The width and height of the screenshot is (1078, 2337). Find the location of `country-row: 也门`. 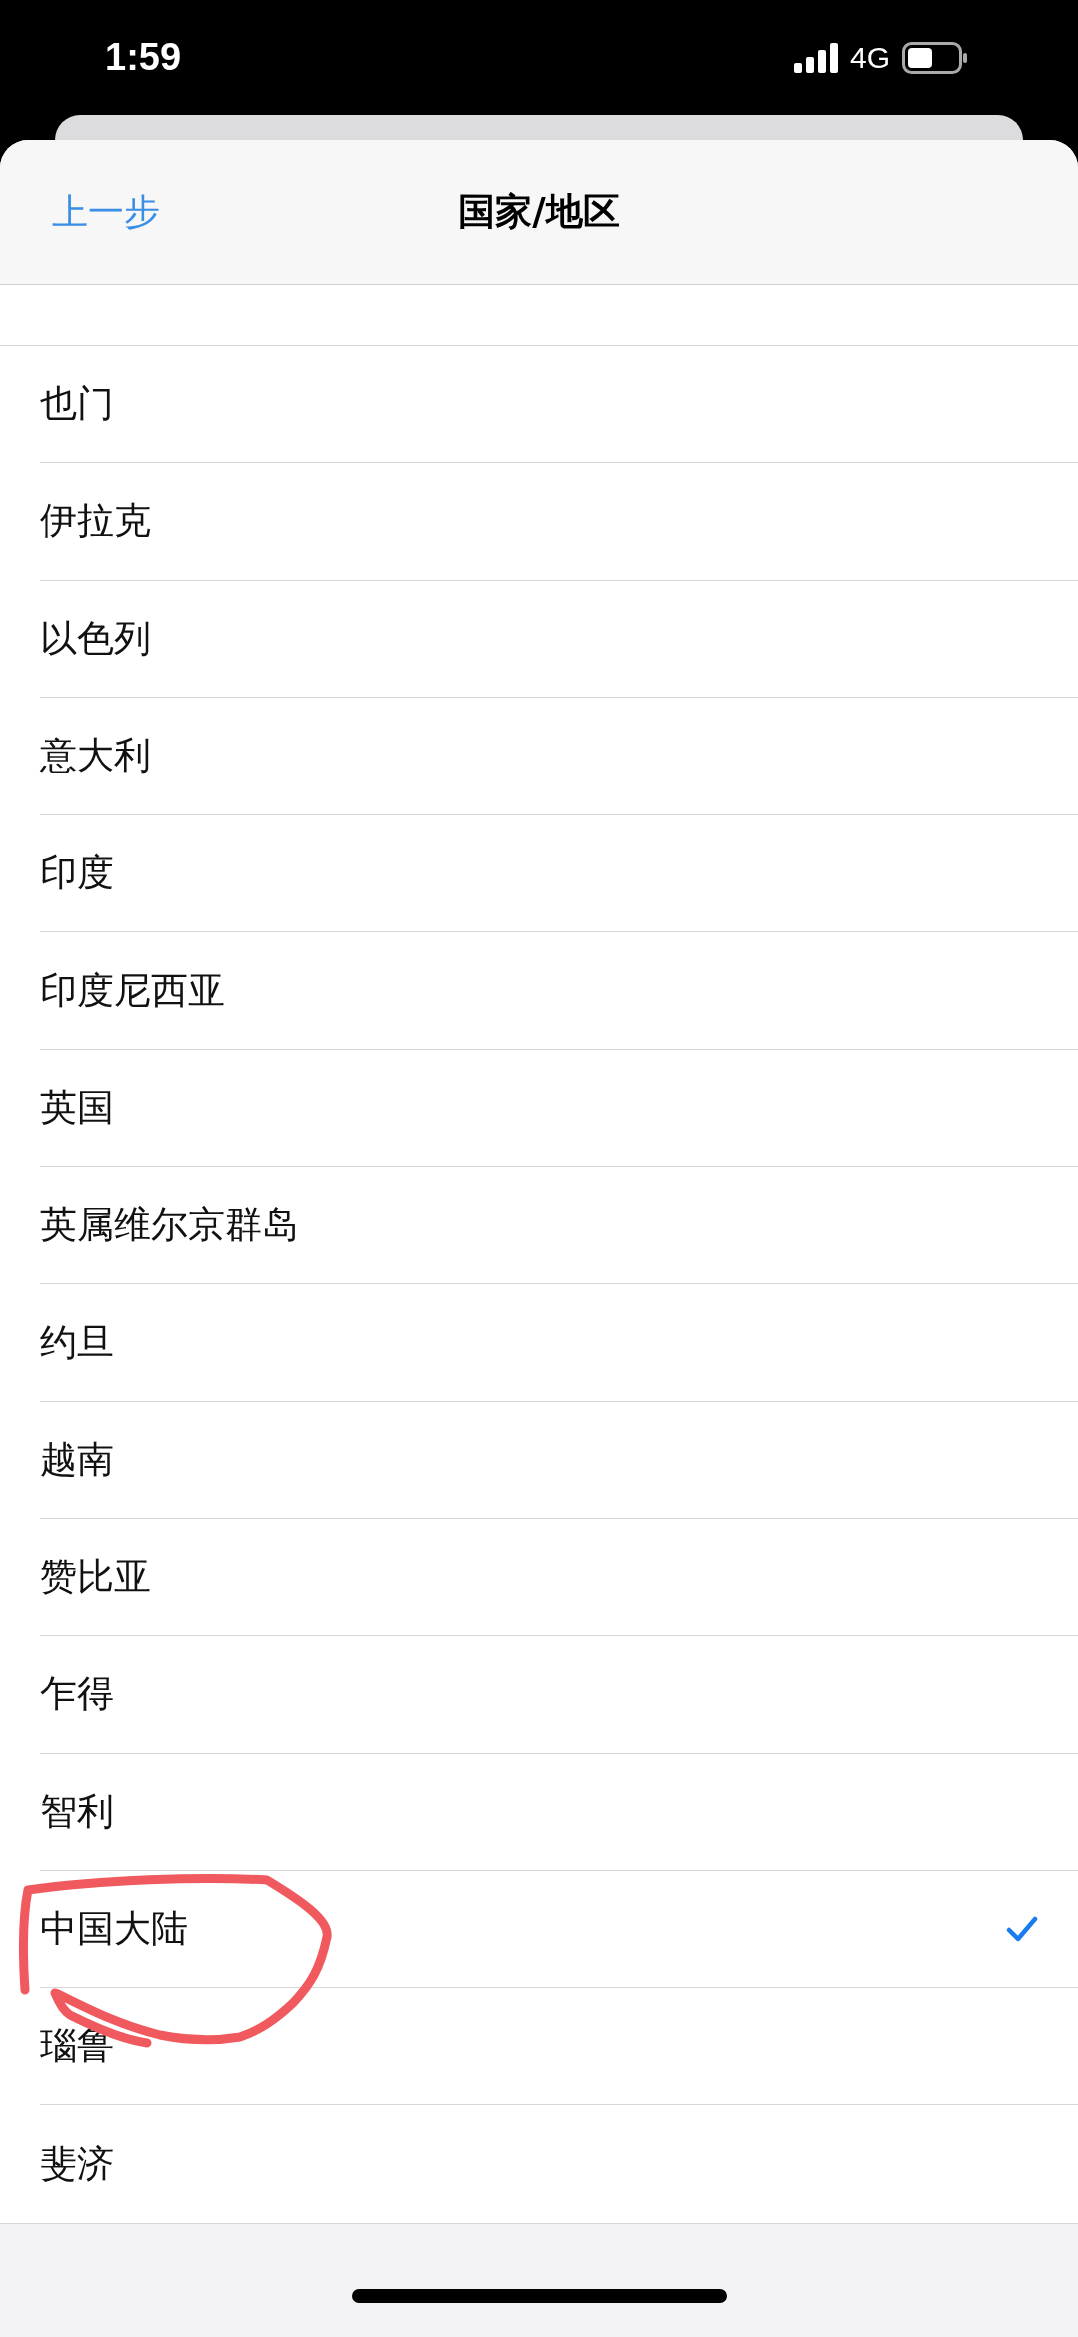

country-row: 也门 is located at coordinates (559, 405).